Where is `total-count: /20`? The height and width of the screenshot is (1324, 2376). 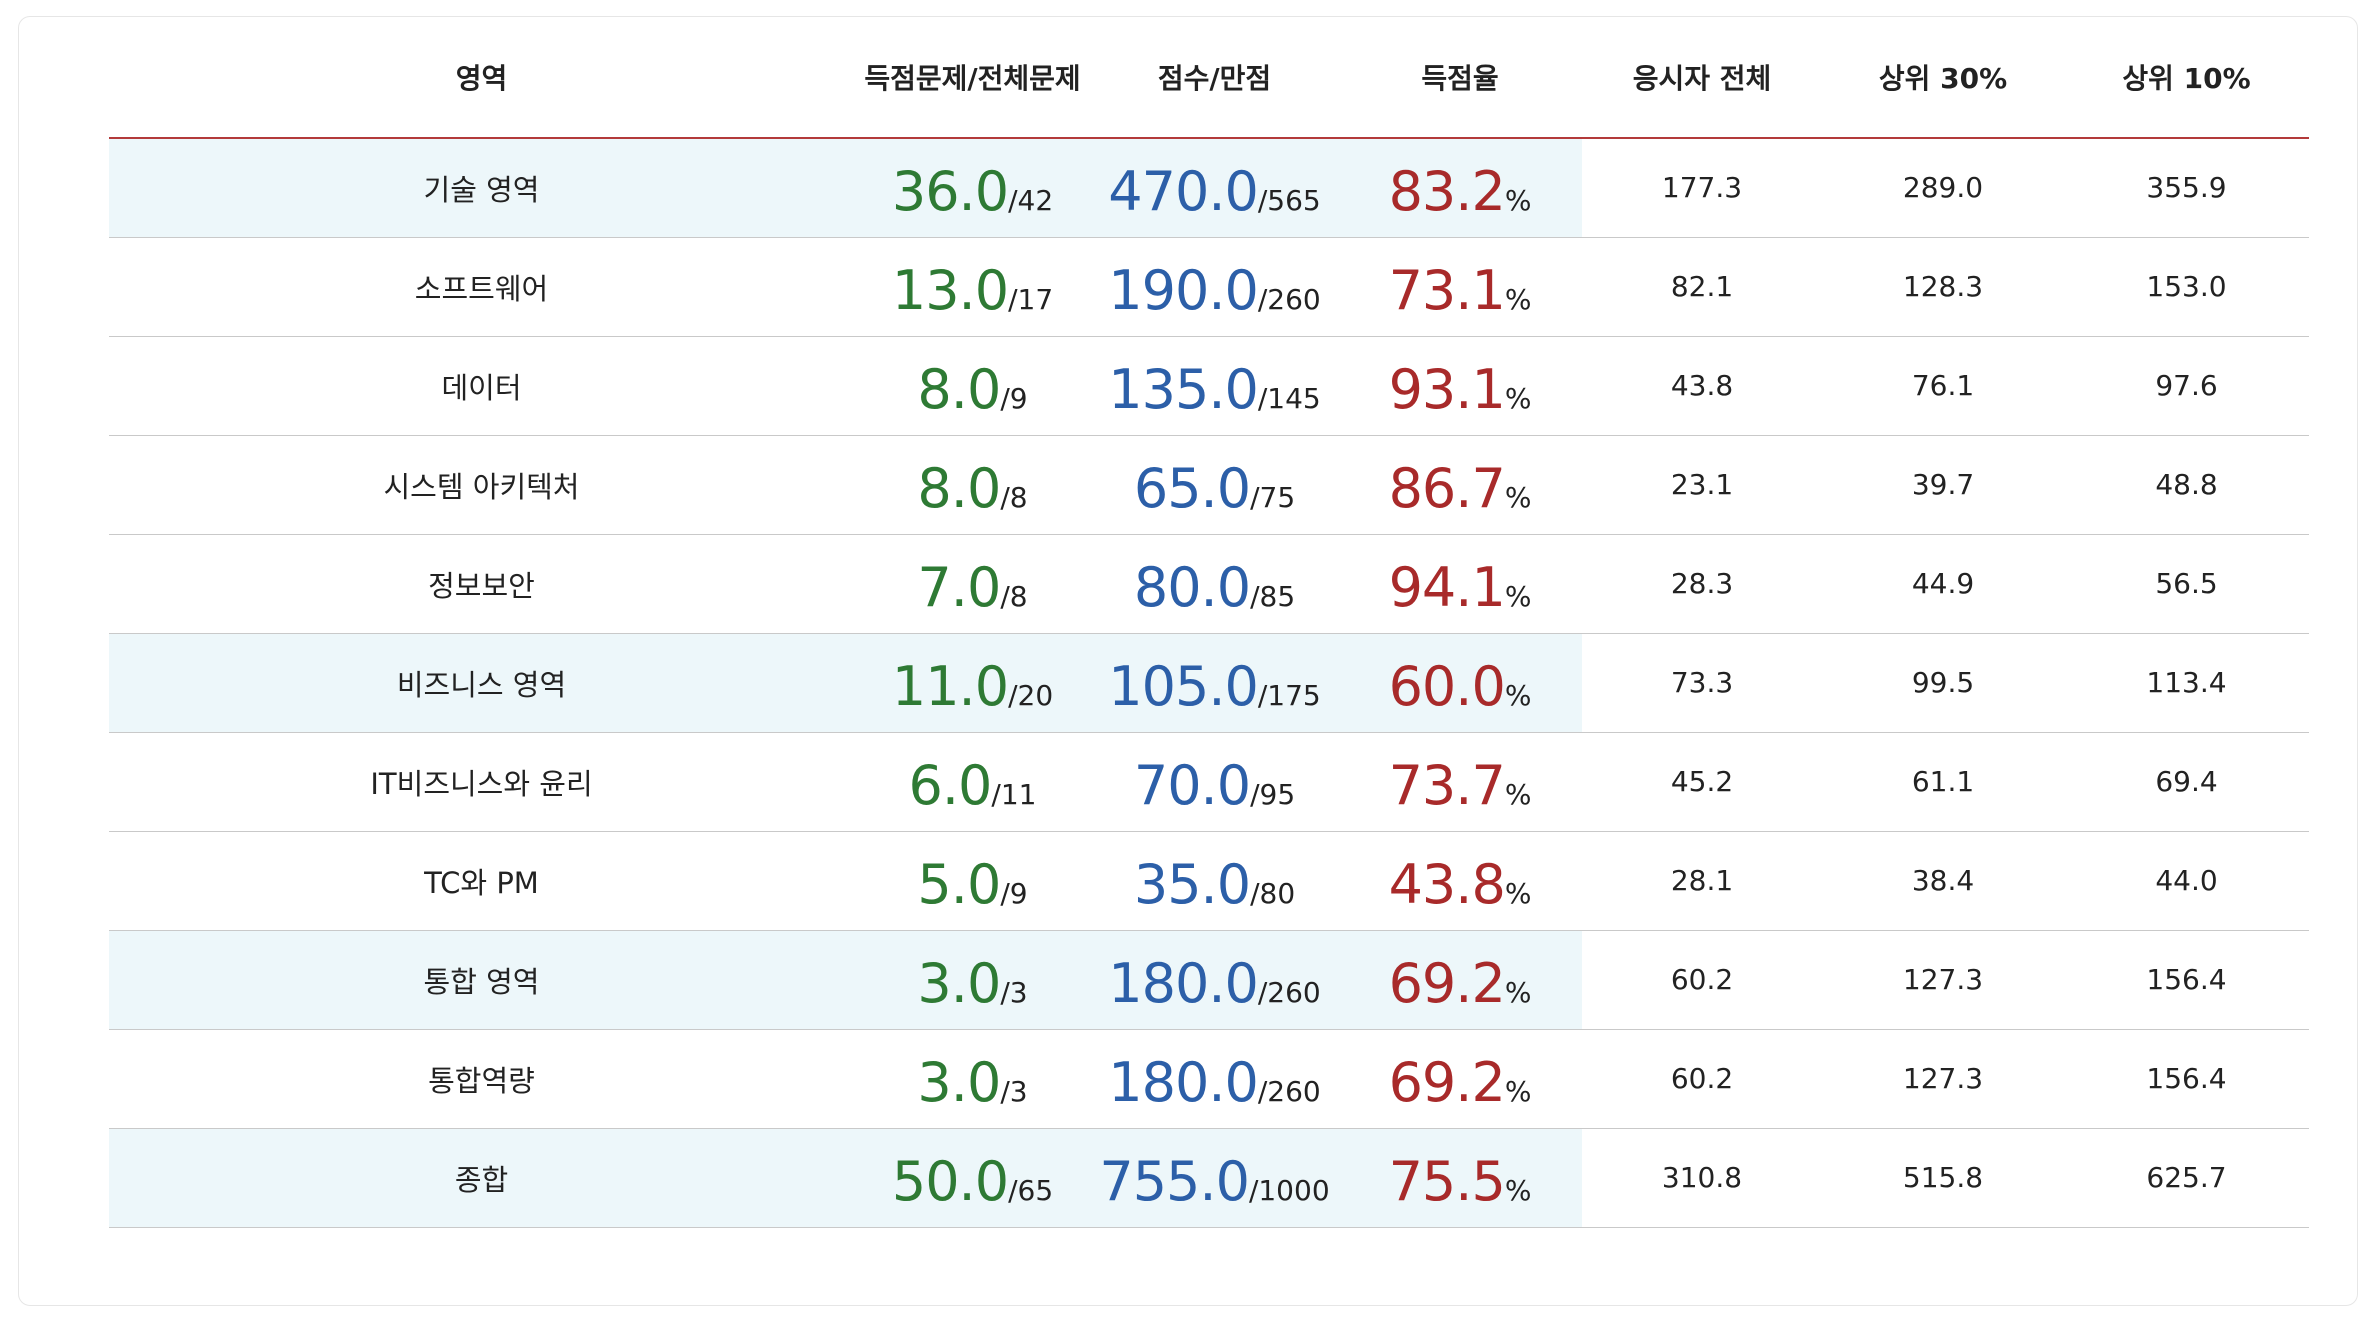
total-count: /20 is located at coordinates (1031, 695).